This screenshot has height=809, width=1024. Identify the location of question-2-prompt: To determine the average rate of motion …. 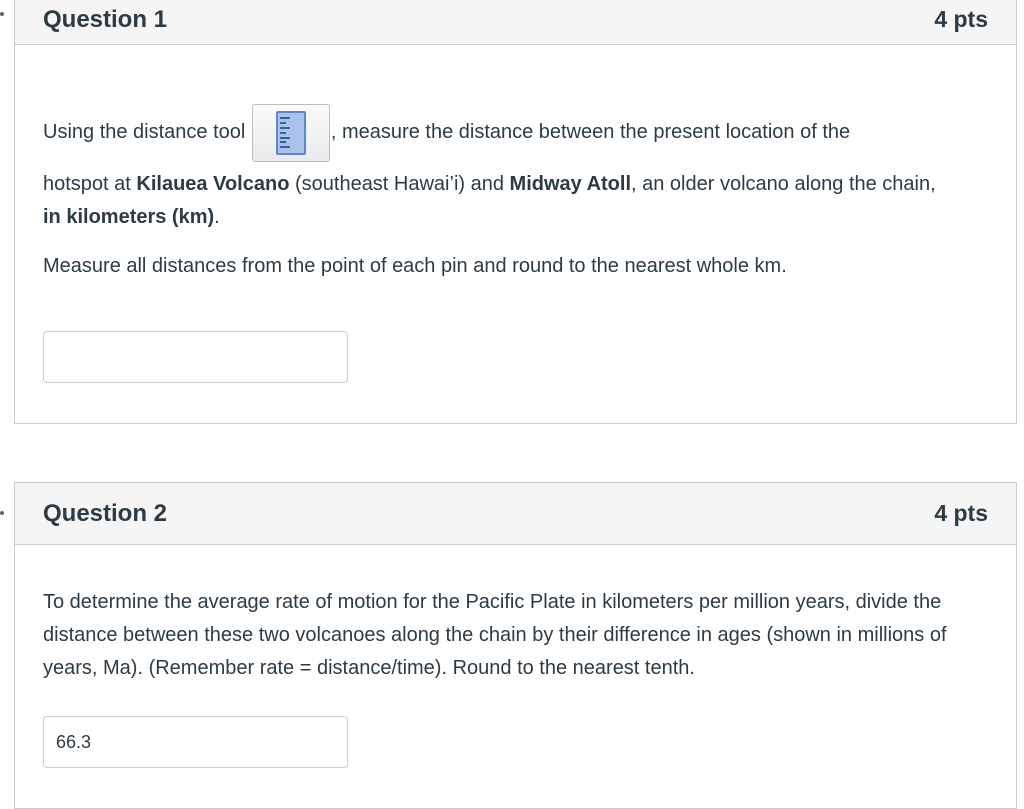
(495, 635).